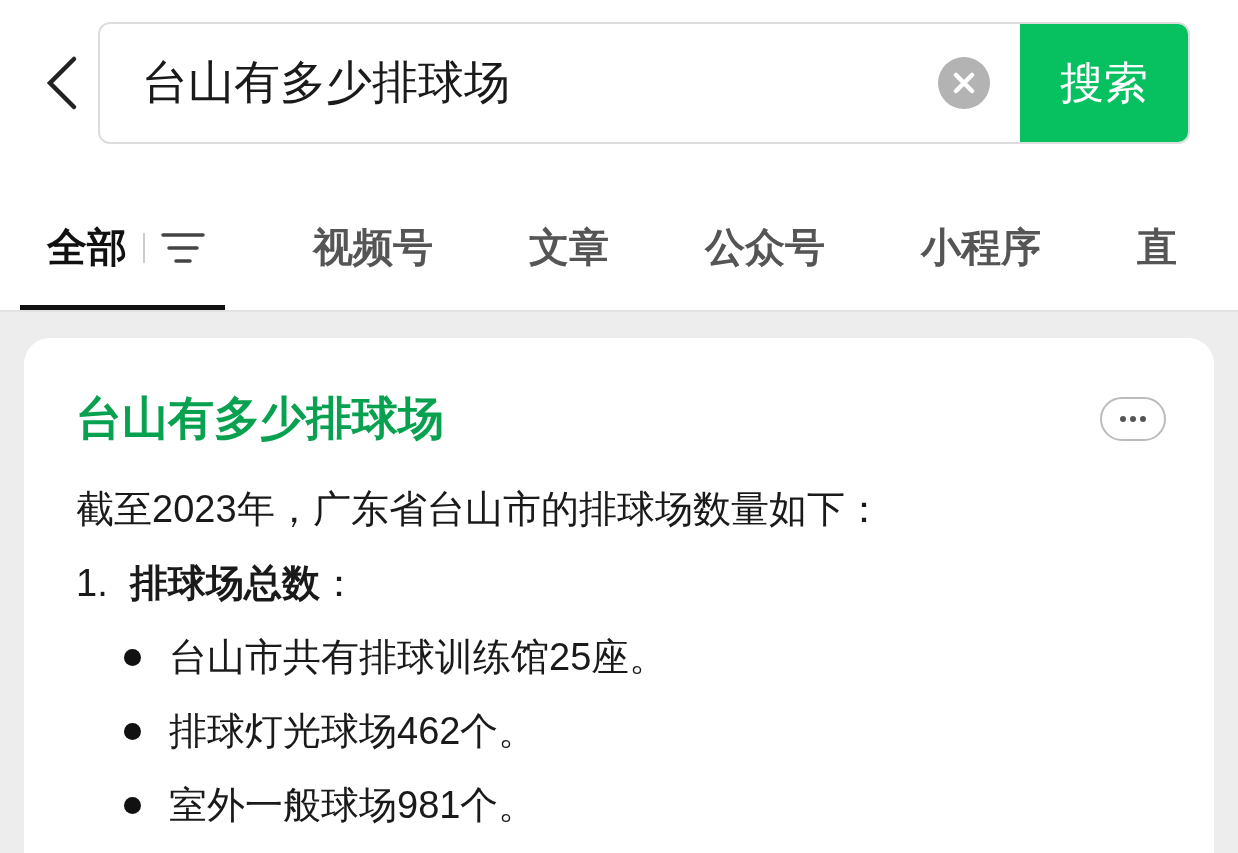 The height and width of the screenshot is (853, 1238). Describe the element at coordinates (480, 509) in the screenshot. I see `intro-text: 截至2023年，广东省台山市的排球场数量如下：` at that location.